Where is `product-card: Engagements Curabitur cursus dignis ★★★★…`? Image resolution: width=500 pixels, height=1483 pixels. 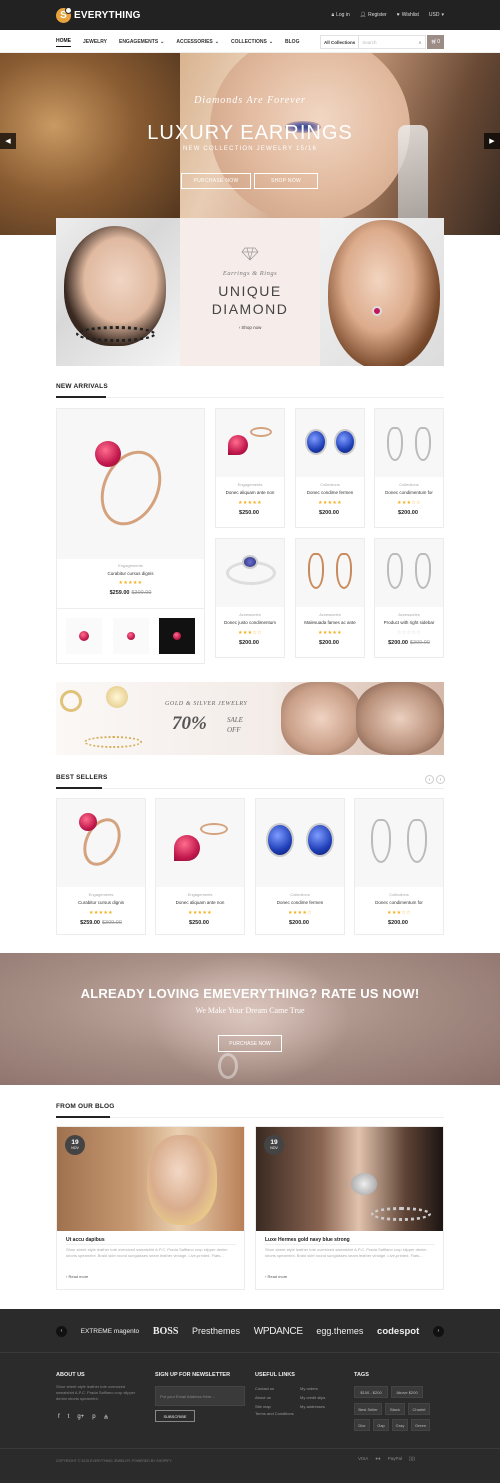
product-card: Engagements Curabitur cursus dignis ★★★★… is located at coordinates (101, 866).